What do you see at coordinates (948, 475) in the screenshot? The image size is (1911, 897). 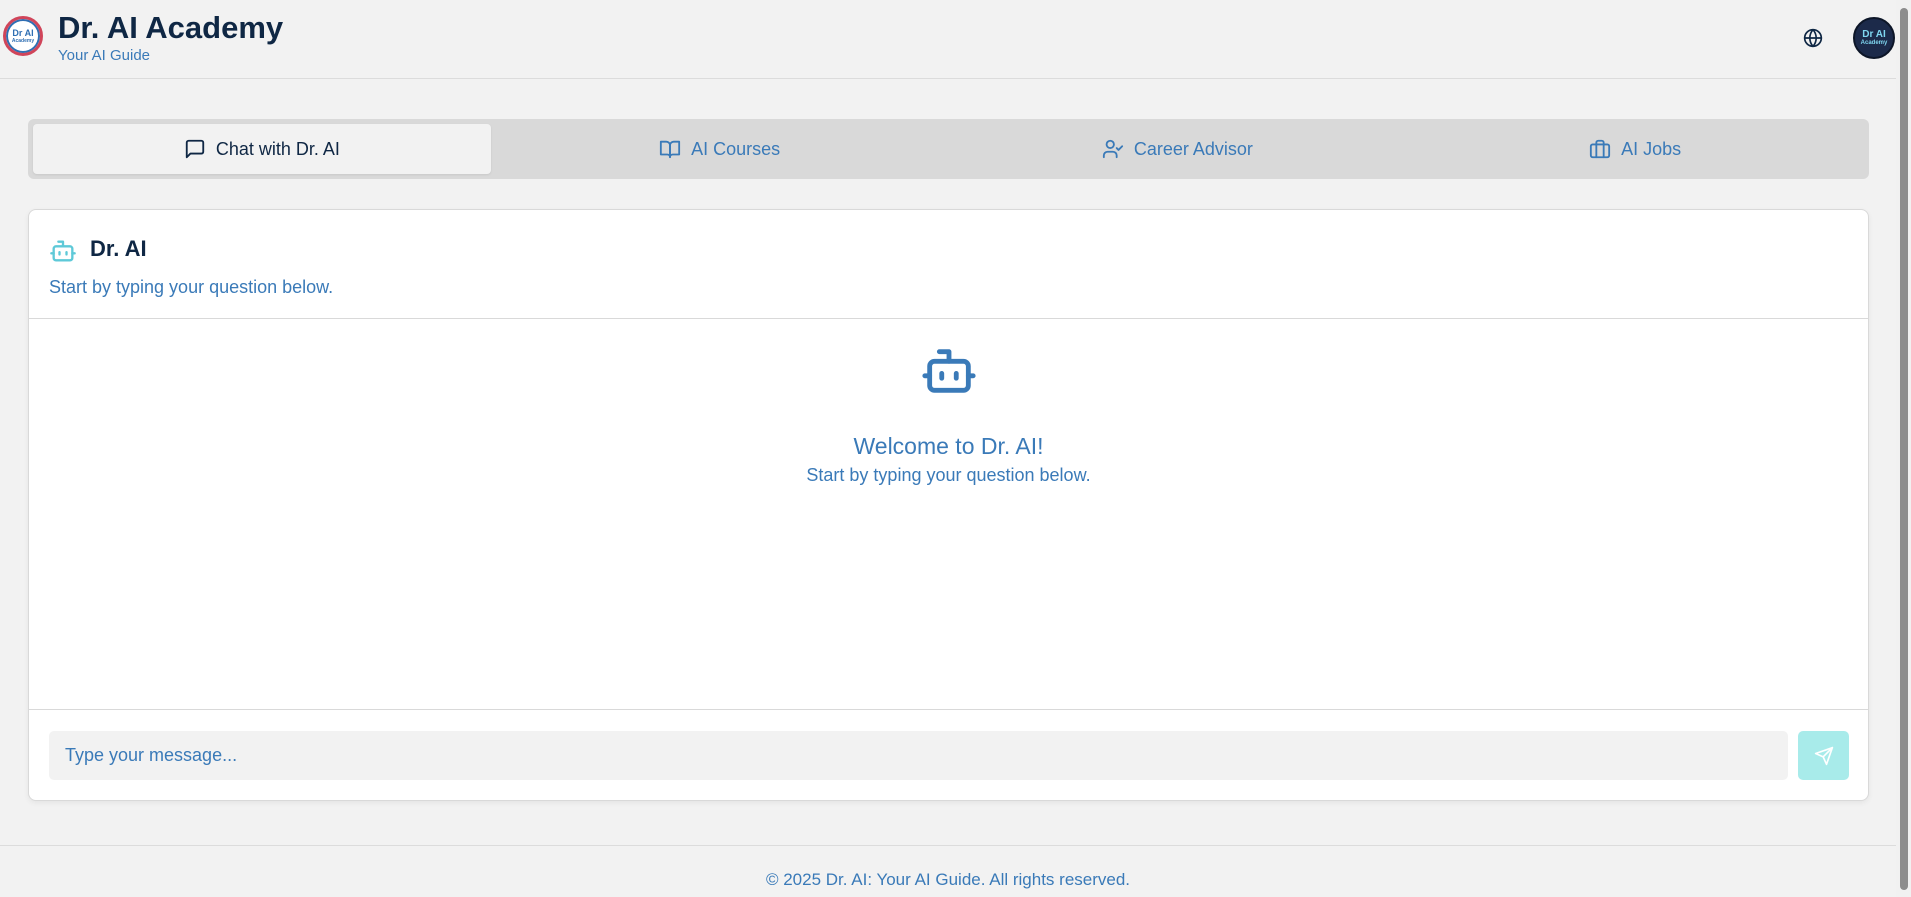 I see `welcome-subtitle: Start by typing your question below.` at bounding box center [948, 475].